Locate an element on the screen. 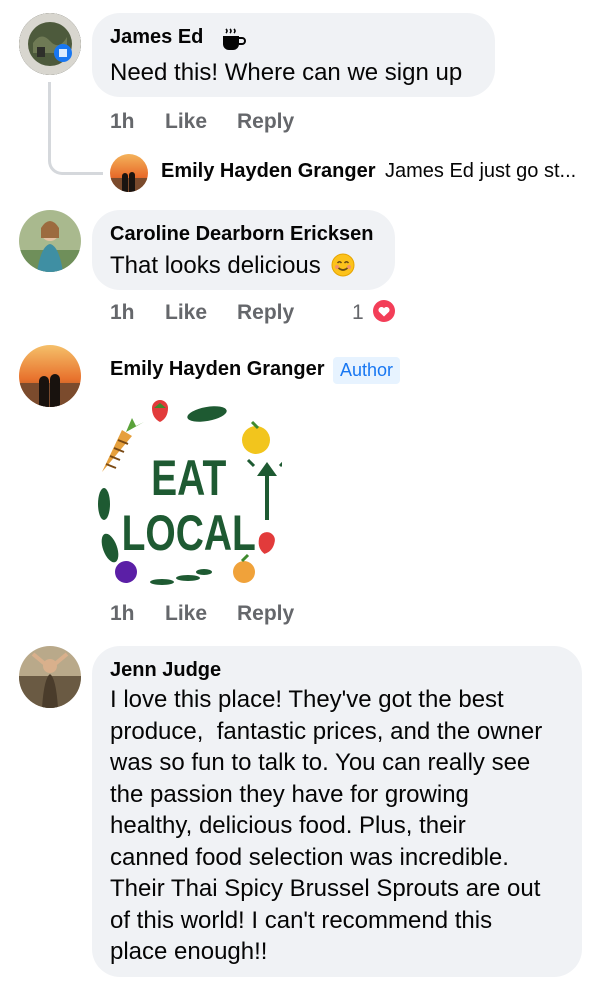 The height and width of the screenshot is (983, 601). eat-local-image: EAT LOCAL is located at coordinates (190, 495).